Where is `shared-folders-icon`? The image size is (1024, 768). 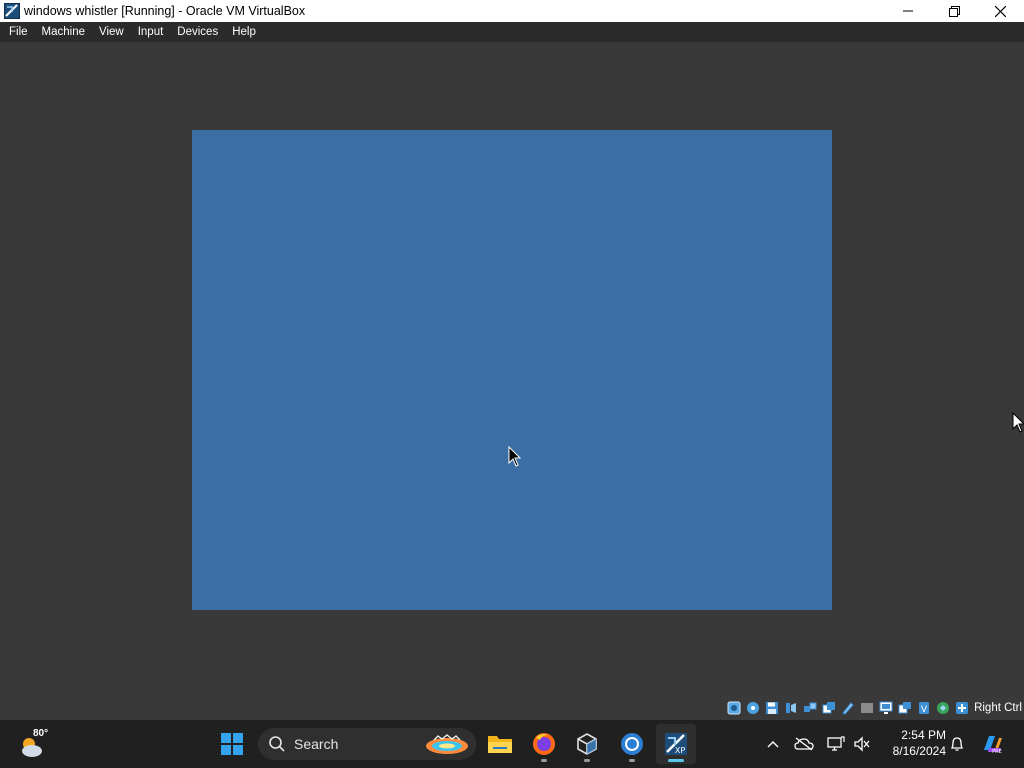
shared-folders-icon is located at coordinates (848, 708).